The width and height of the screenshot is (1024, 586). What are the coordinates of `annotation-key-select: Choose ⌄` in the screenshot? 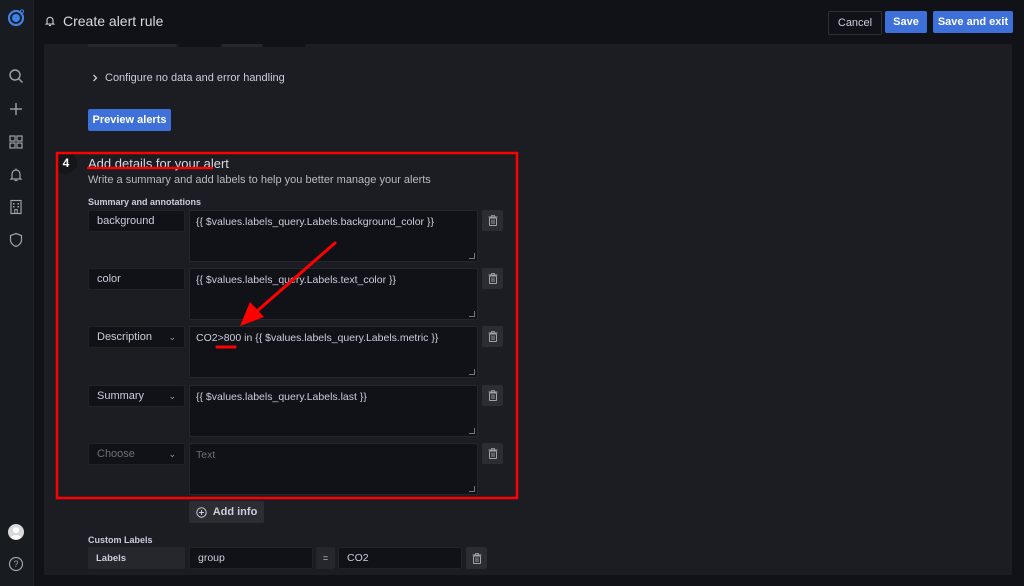 It's located at (136, 454).